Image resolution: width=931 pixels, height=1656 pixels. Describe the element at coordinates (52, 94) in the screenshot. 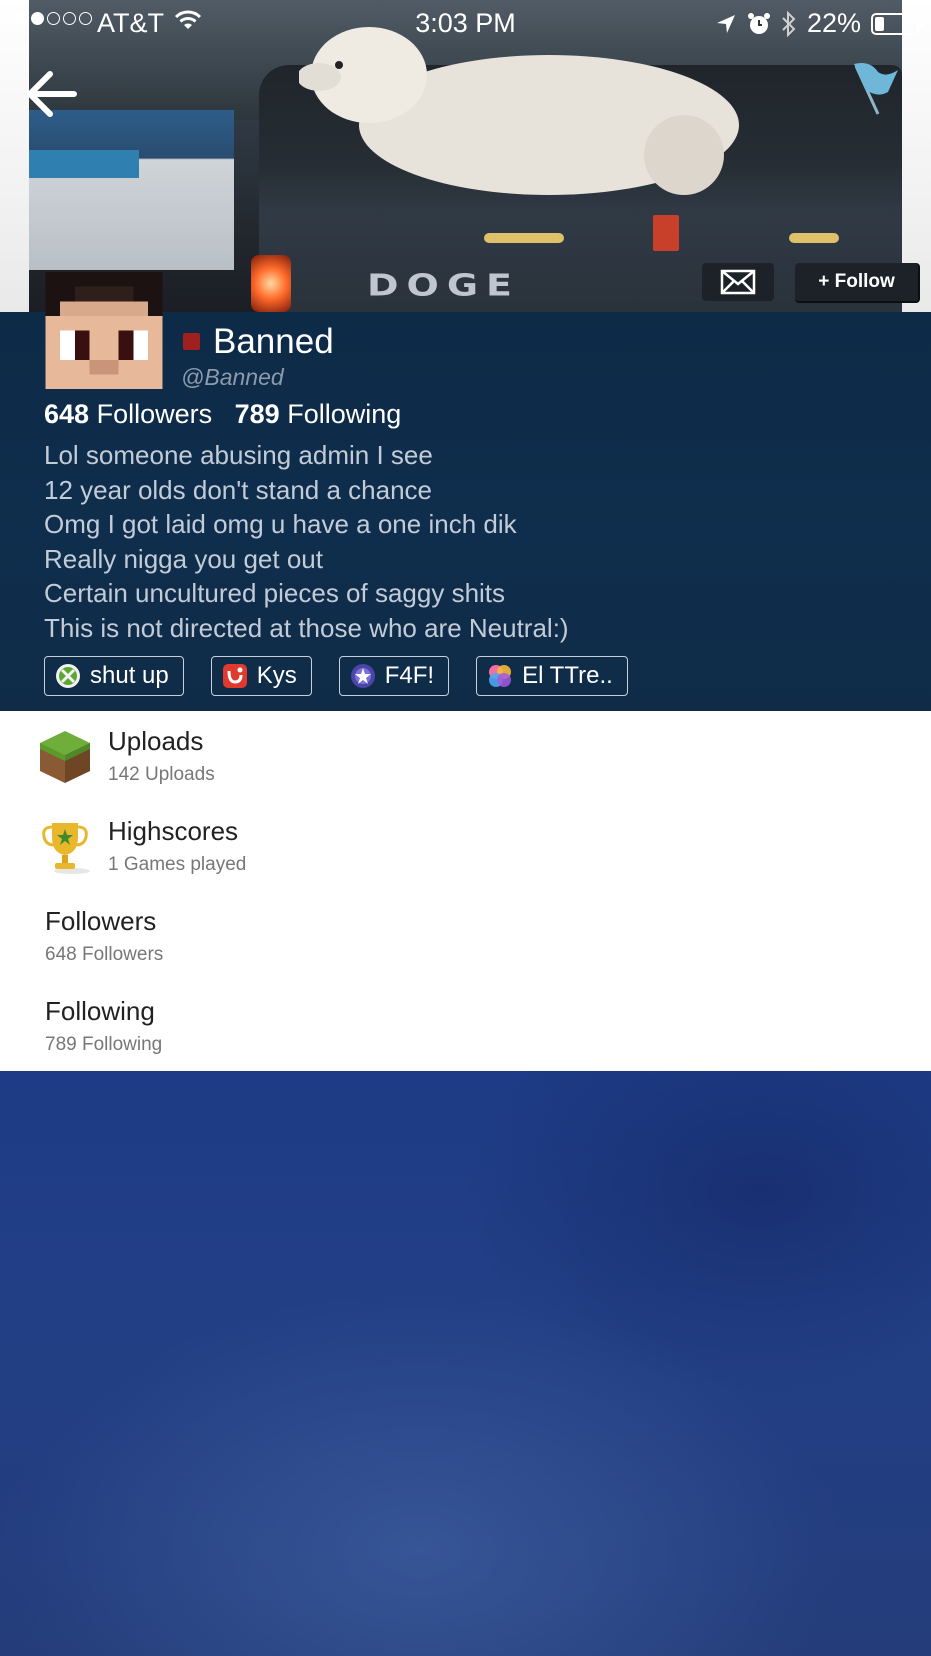

I see `back-arrow-icon` at that location.